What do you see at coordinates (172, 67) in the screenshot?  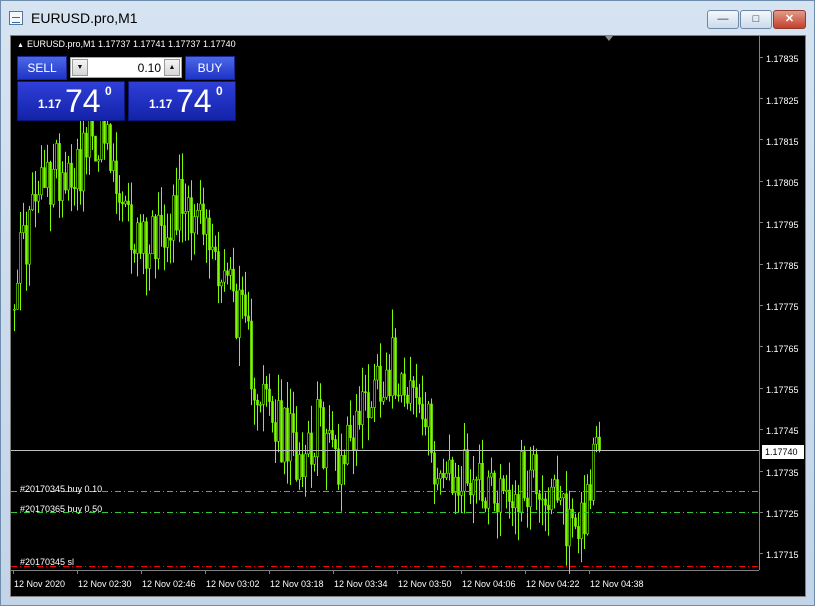 I see `lot-increase-button: ▲` at bounding box center [172, 67].